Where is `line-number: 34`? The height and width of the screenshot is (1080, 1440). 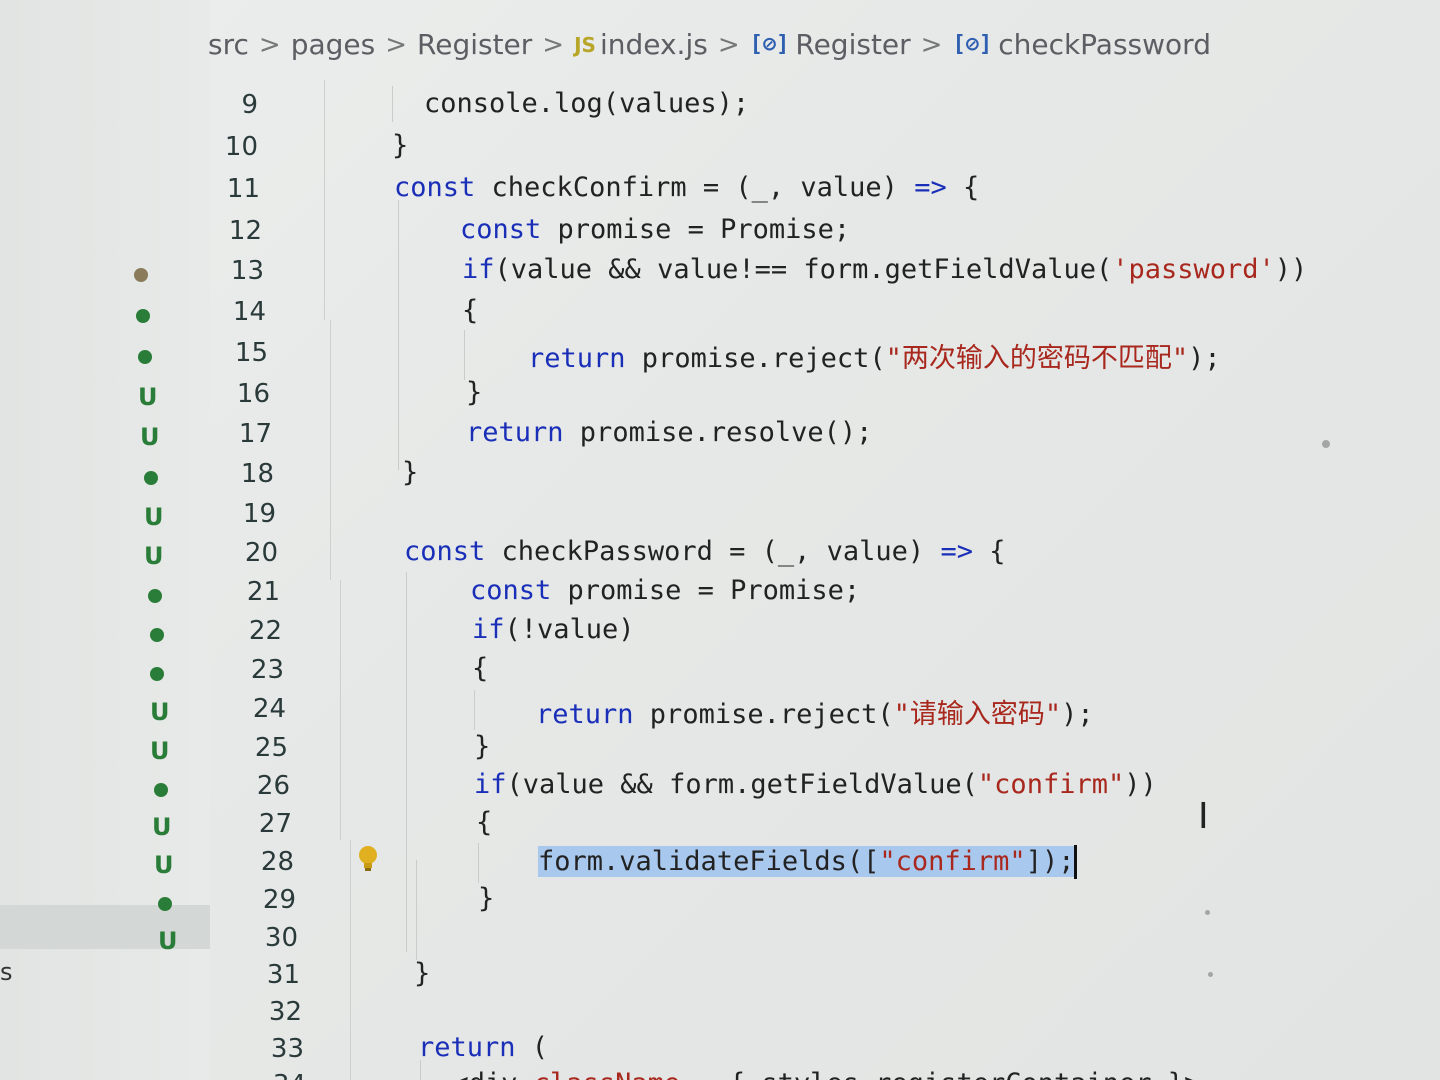
line-number: 34 is located at coordinates (276, 1075).